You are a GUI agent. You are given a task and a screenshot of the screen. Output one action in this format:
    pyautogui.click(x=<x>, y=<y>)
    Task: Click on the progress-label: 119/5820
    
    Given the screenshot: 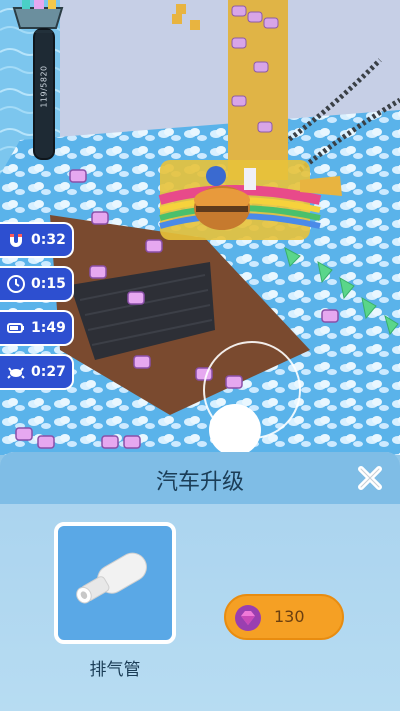 What is the action you would take?
    pyautogui.click(x=44, y=86)
    